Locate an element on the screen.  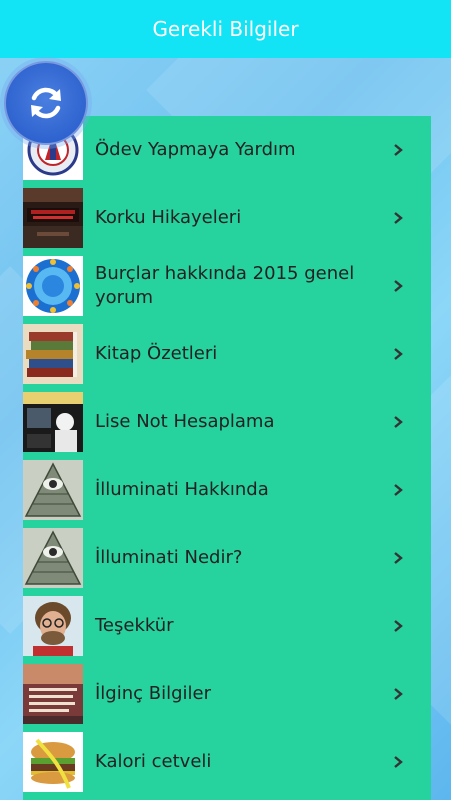
list-item-homework: Ödev Yapmaya Yardım is located at coordinates (227, 150).